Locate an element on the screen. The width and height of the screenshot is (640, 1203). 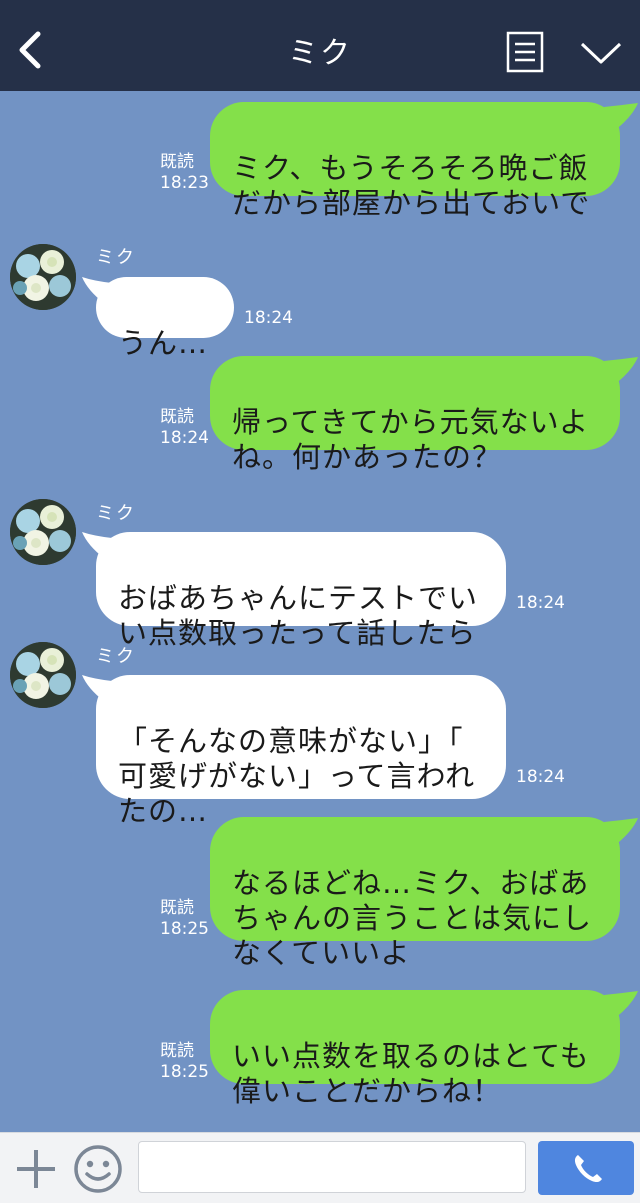
phone-icon is located at coordinates (588, 1169).